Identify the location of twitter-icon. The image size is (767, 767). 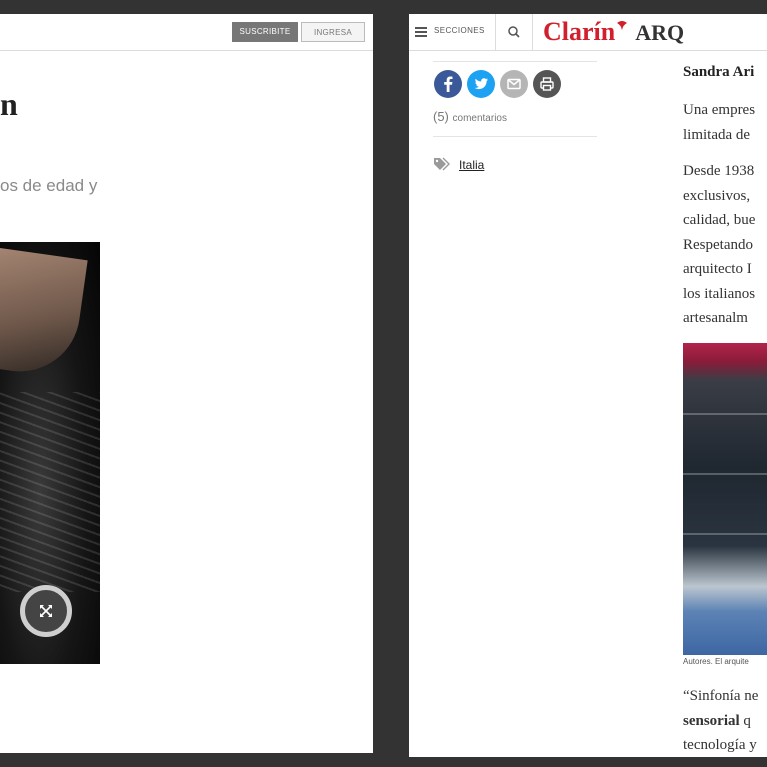
(481, 84).